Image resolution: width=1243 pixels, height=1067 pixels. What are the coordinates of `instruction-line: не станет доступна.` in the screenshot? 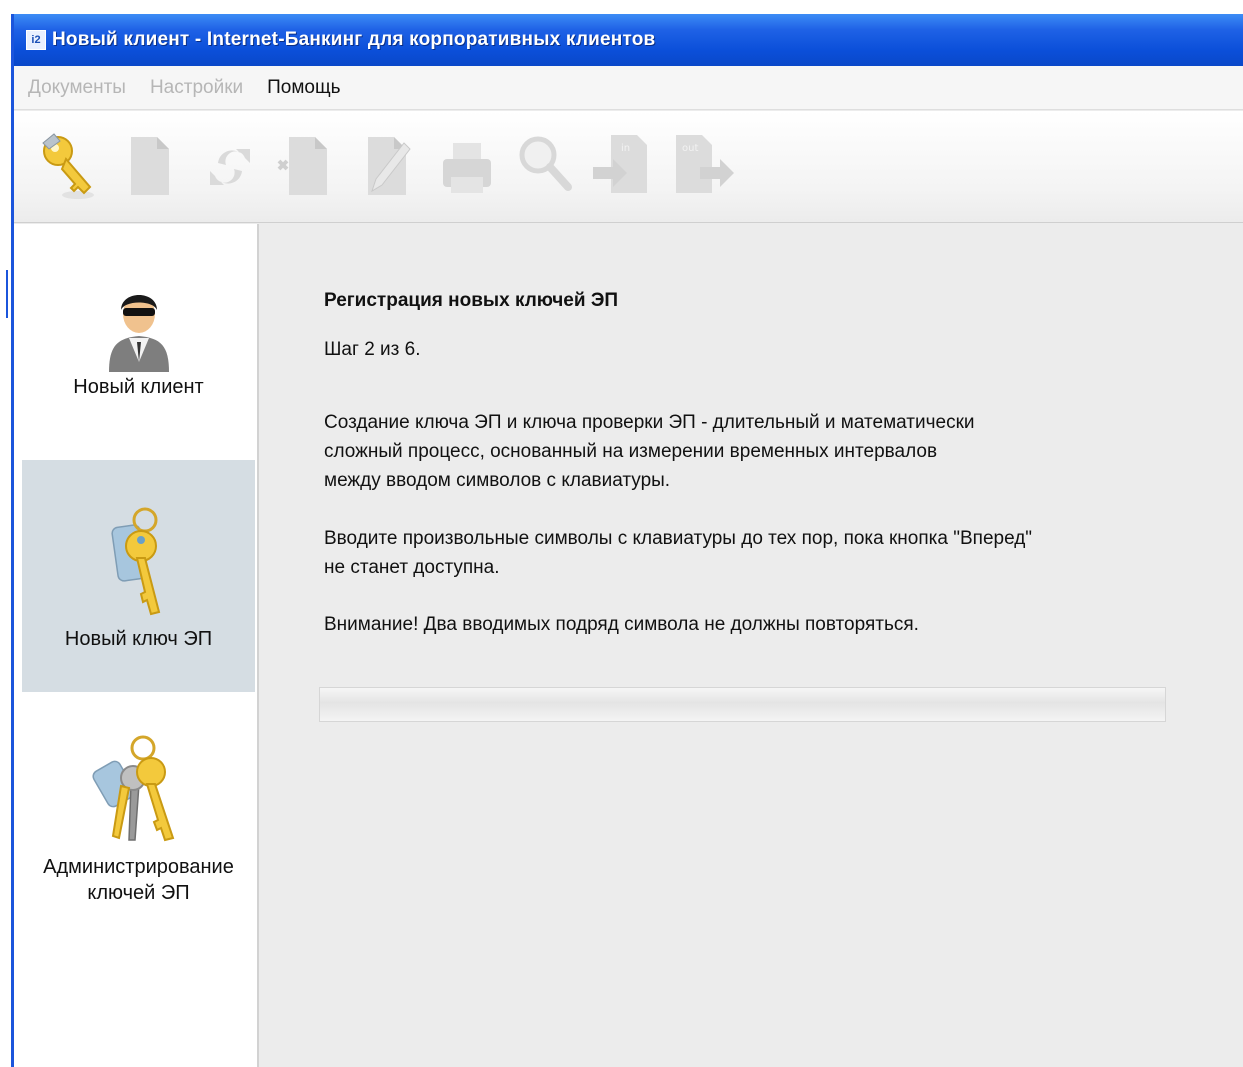 It's located at (412, 567).